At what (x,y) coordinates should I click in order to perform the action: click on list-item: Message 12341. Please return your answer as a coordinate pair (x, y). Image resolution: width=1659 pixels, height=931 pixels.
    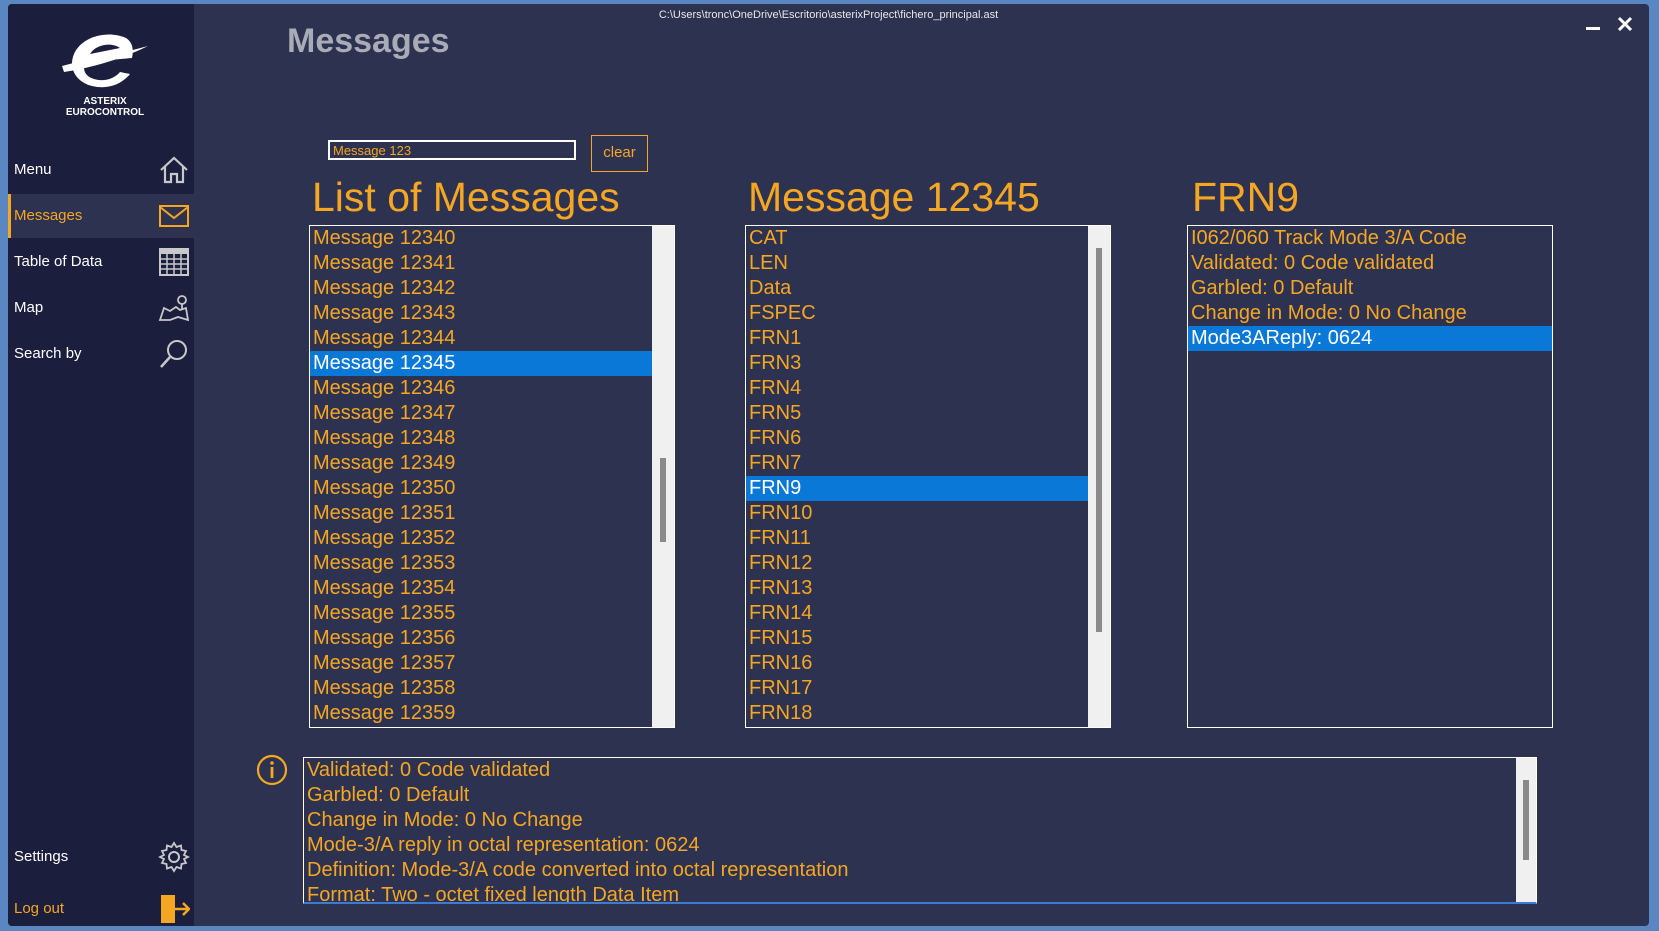
    Looking at the image, I should click on (481, 263).